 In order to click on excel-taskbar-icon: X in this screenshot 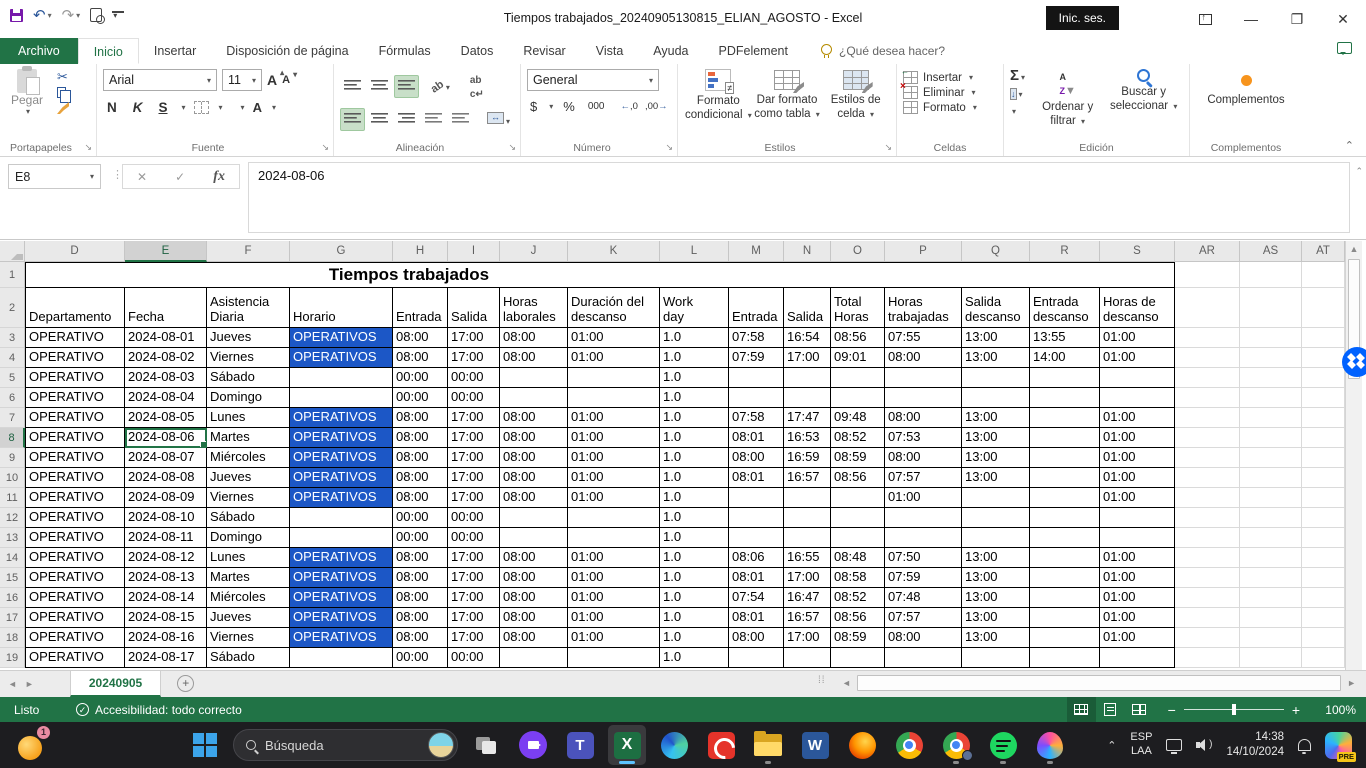, I will do `click(627, 745)`.